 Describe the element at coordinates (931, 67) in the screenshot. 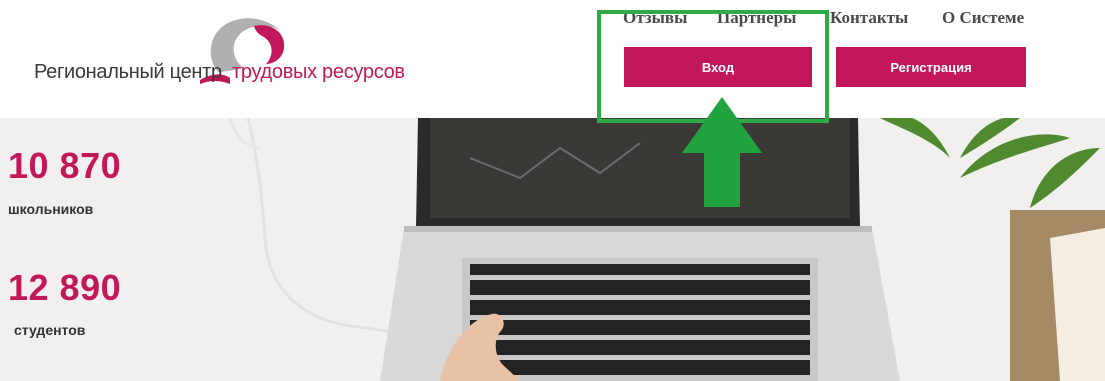

I see `register-button: Регистрация` at that location.